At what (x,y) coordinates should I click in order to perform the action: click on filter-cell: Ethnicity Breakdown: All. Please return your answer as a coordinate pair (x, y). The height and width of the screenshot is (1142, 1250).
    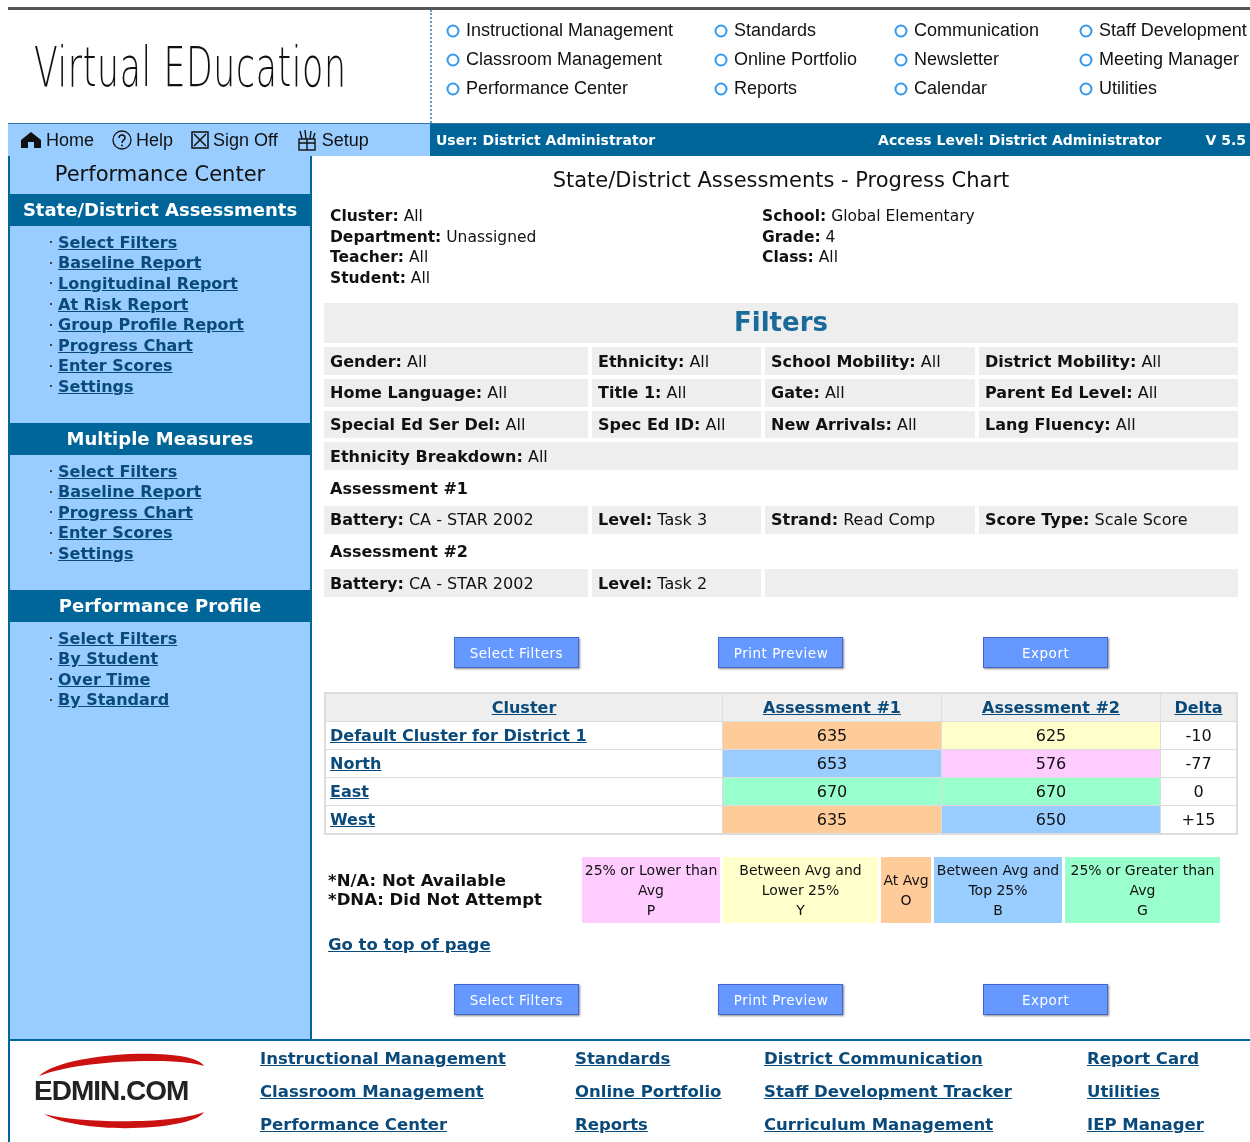
    Looking at the image, I should click on (781, 456).